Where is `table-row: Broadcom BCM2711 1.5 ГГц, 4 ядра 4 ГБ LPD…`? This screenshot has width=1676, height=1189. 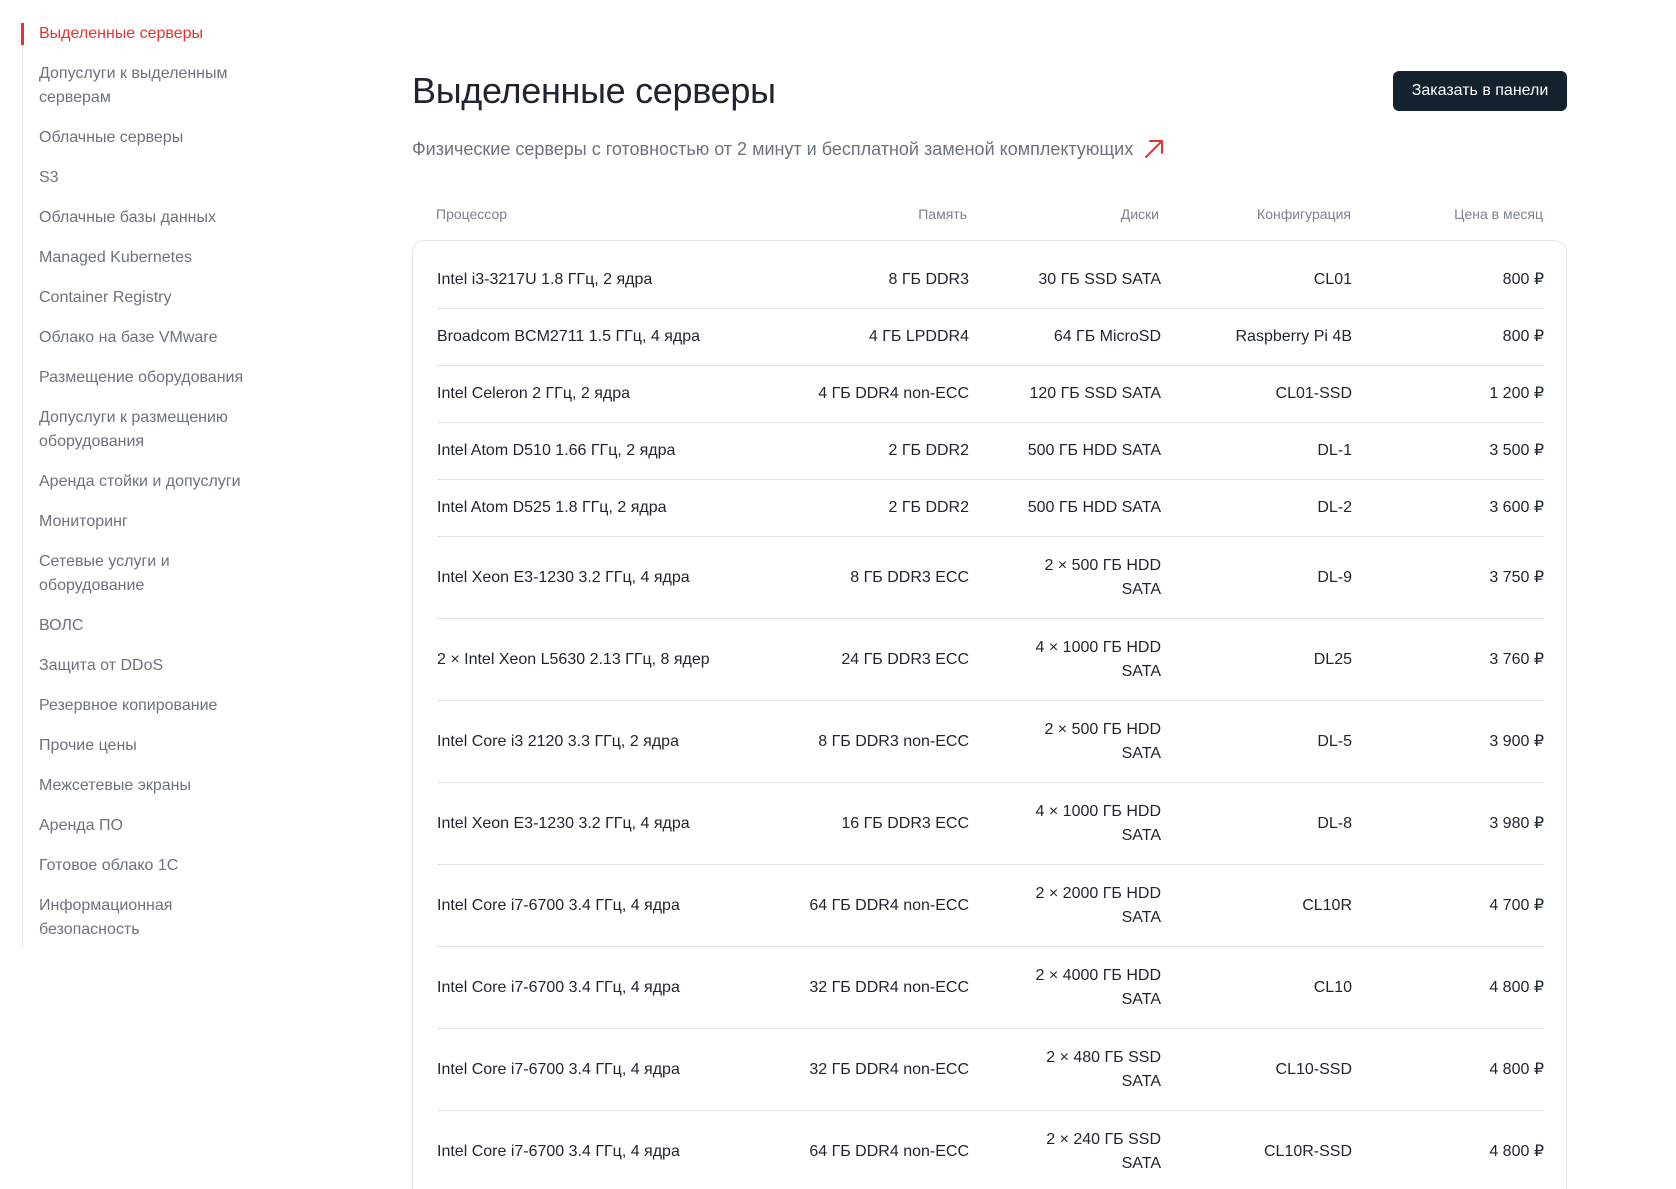
table-row: Broadcom BCM2711 1.5 ГГц, 4 ядра 4 ГБ LPD… is located at coordinates (990, 337).